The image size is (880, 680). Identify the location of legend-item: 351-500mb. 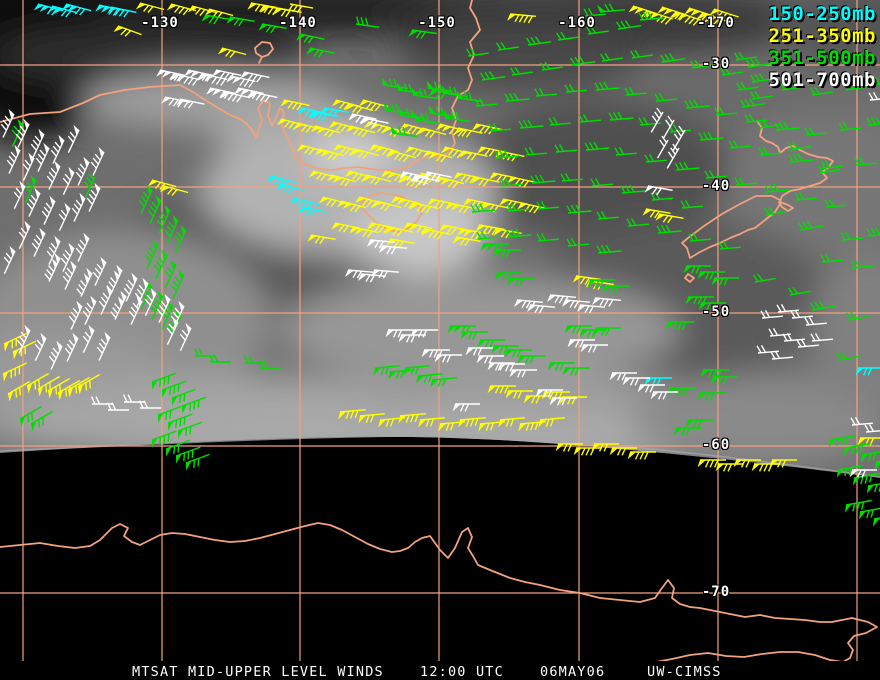
(822, 58).